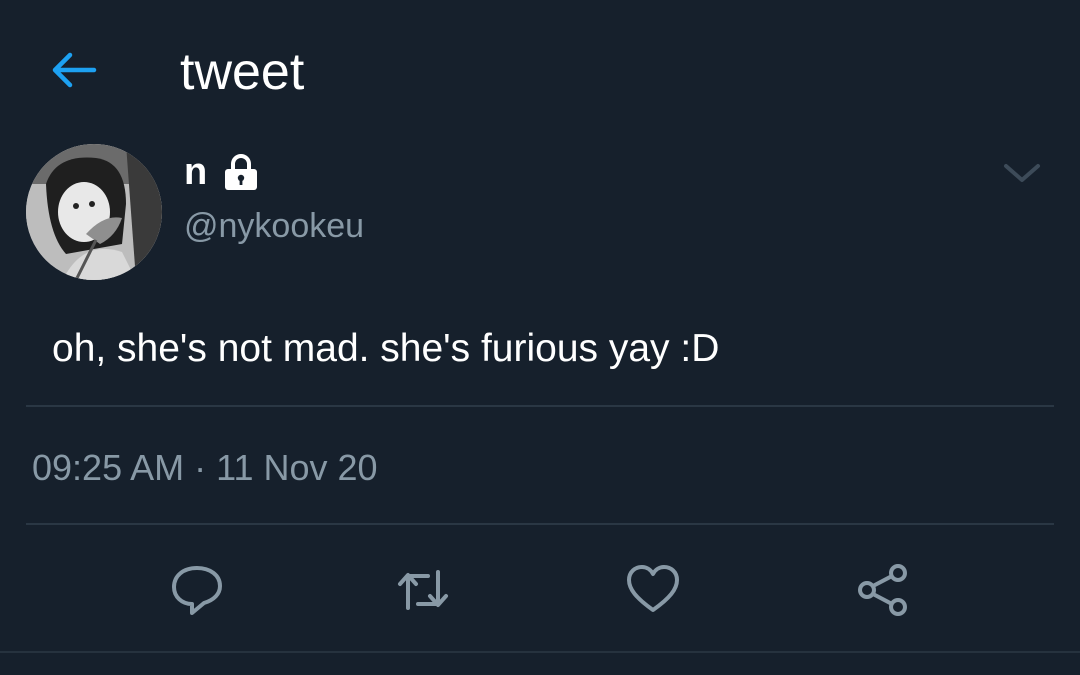 This screenshot has height=675, width=1080. Describe the element at coordinates (386, 348) in the screenshot. I see `tweet-text: oh, she's not mad. she's furious yay :D` at that location.